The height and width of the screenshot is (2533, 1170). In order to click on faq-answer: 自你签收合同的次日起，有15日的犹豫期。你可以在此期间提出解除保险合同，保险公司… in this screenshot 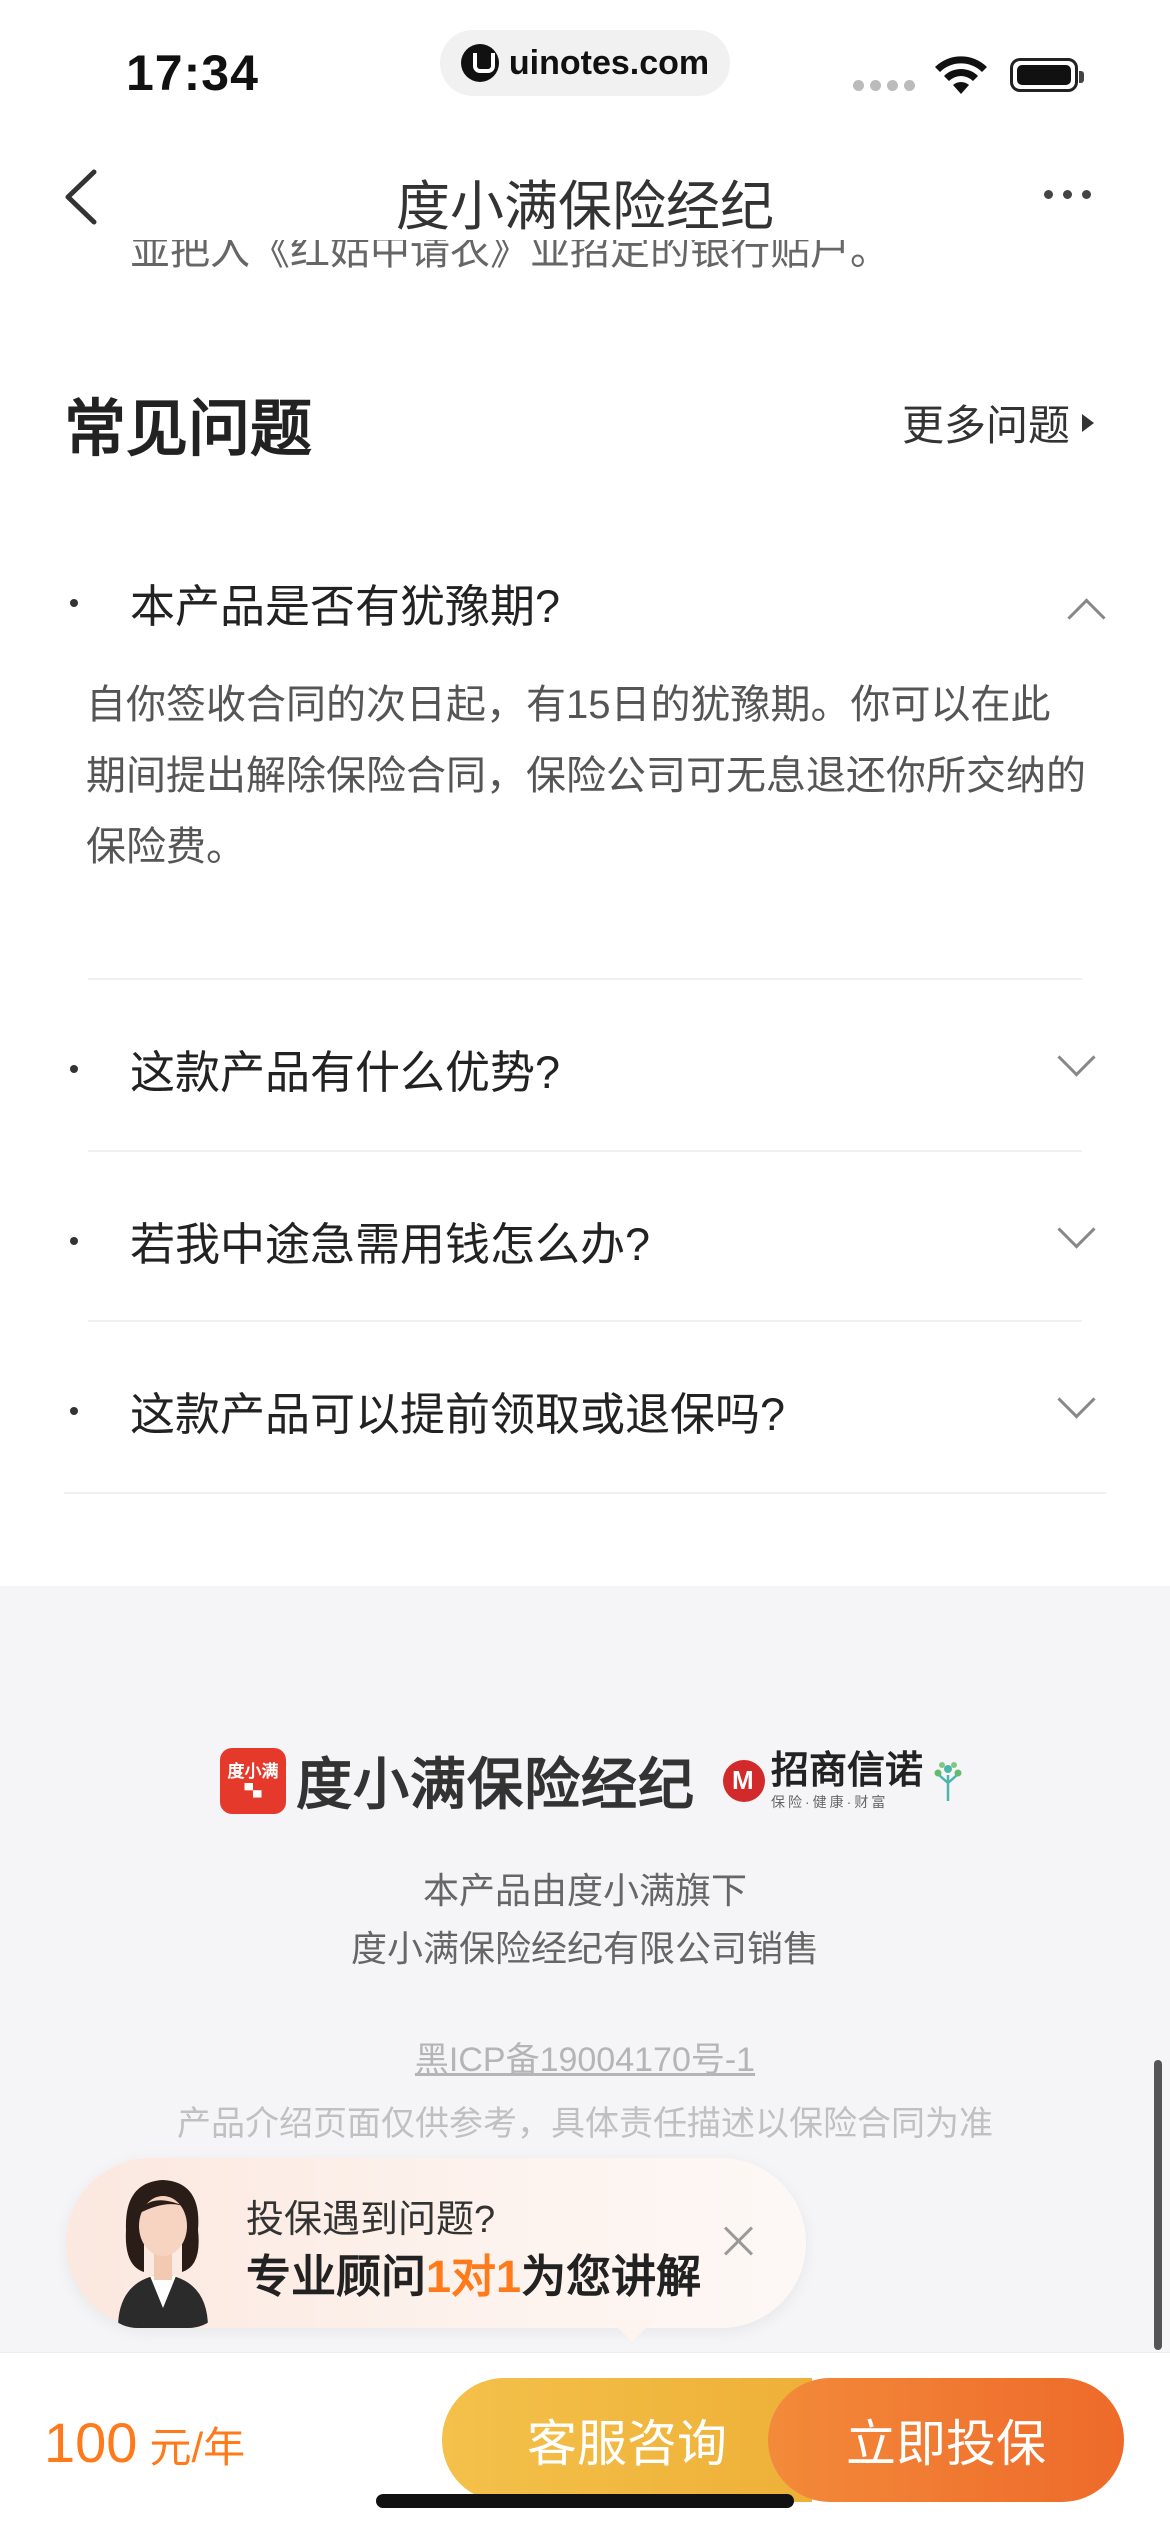, I will do `click(586, 776)`.